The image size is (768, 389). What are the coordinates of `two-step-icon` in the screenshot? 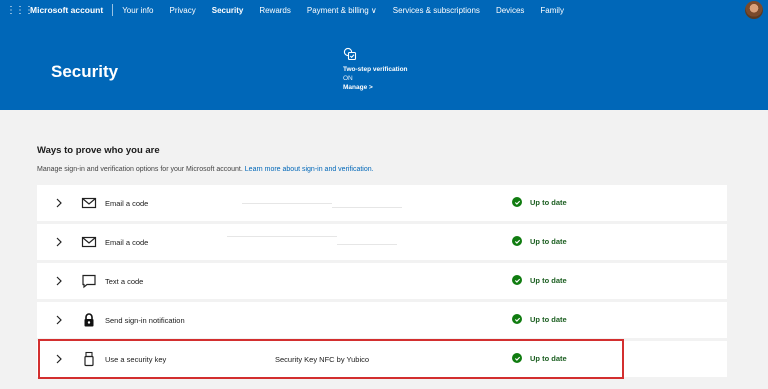 It's located at (350, 54).